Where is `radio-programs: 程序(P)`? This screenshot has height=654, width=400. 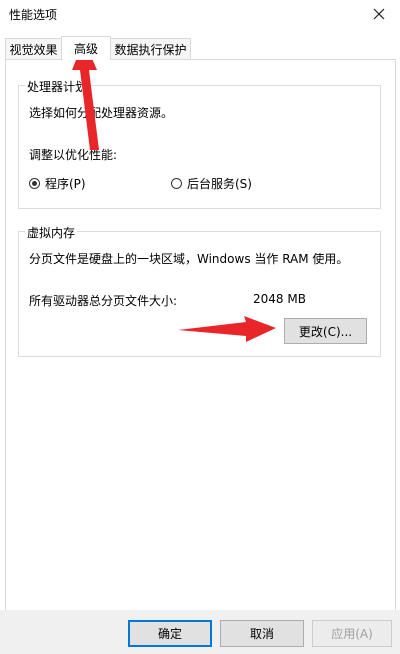 radio-programs: 程序(P) is located at coordinates (57, 183).